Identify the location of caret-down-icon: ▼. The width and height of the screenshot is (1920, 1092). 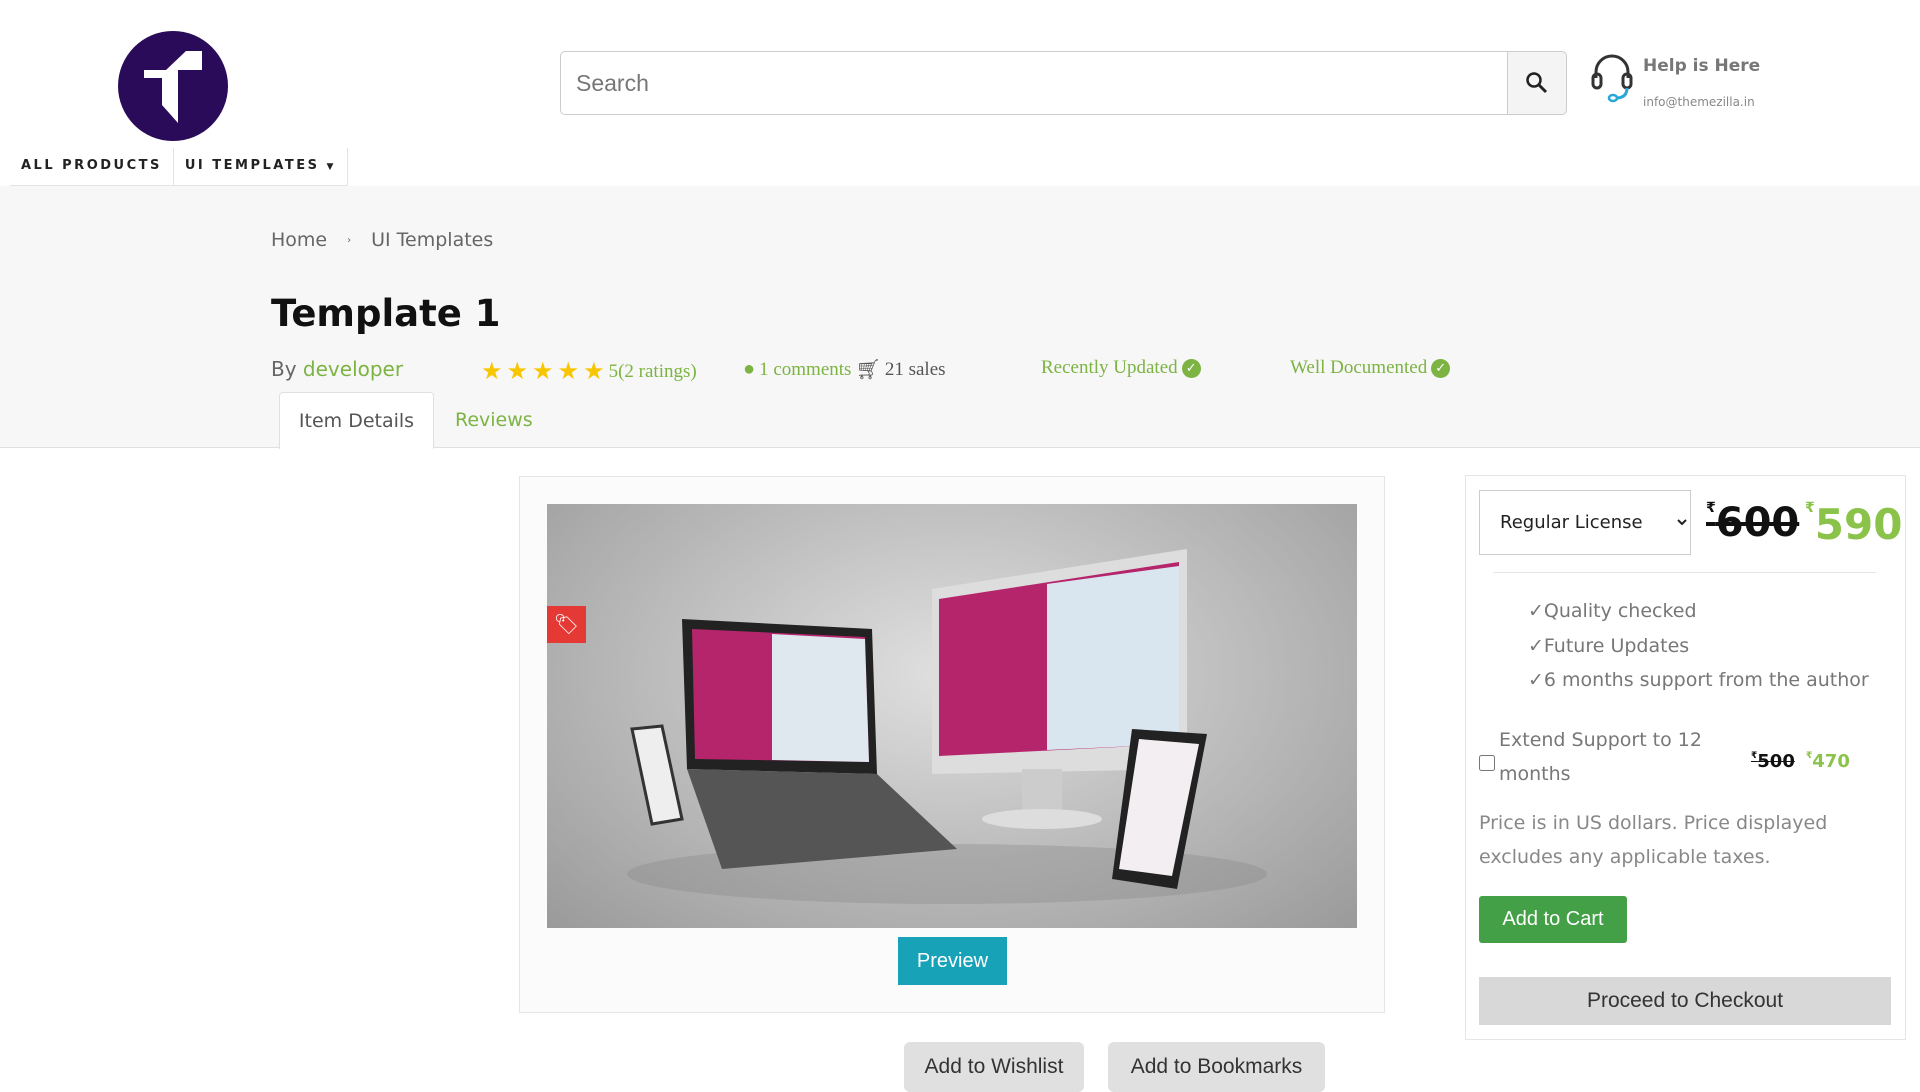
(331, 167).